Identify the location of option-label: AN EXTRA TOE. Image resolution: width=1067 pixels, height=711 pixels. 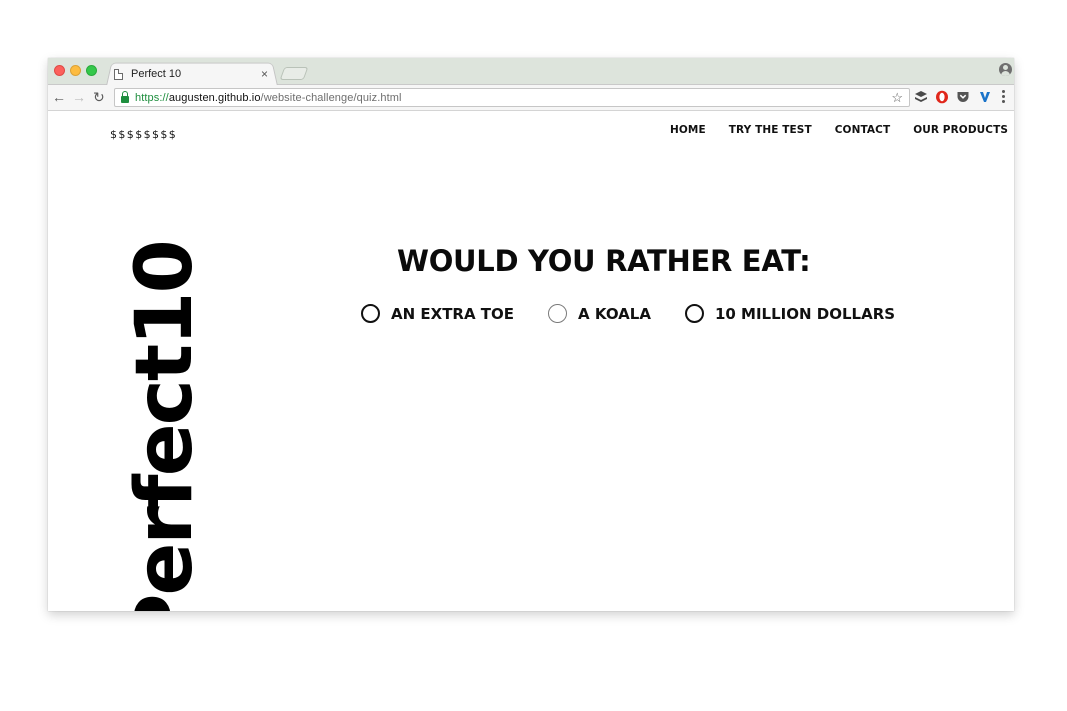
(453, 313).